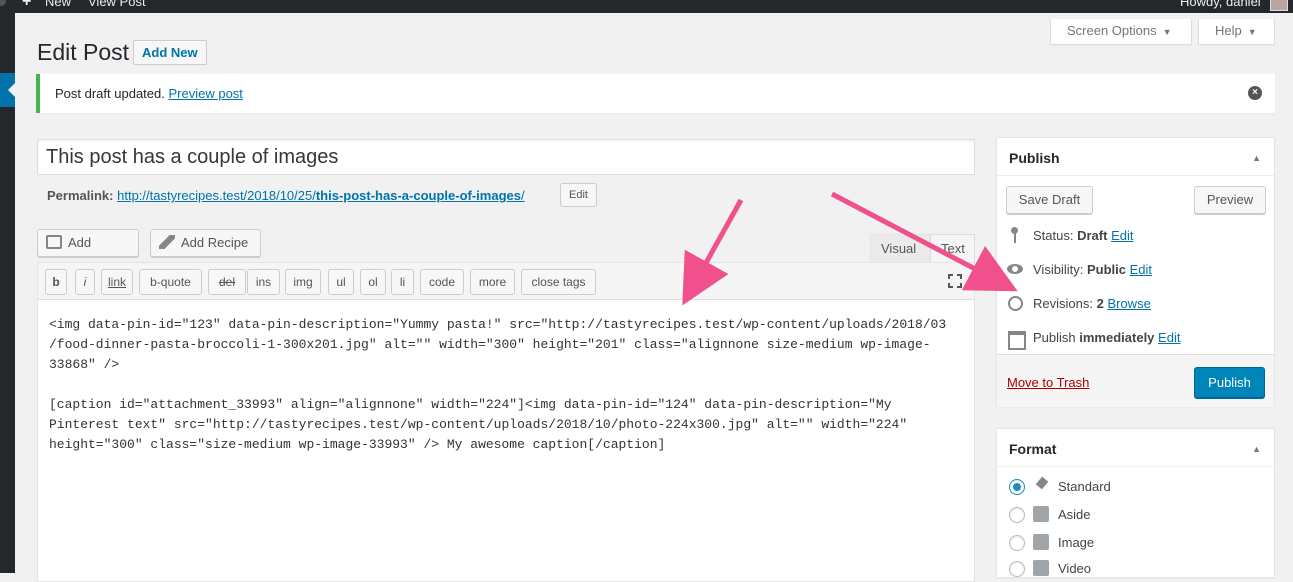  I want to click on annotation-arrow-editor, so click(713, 252).